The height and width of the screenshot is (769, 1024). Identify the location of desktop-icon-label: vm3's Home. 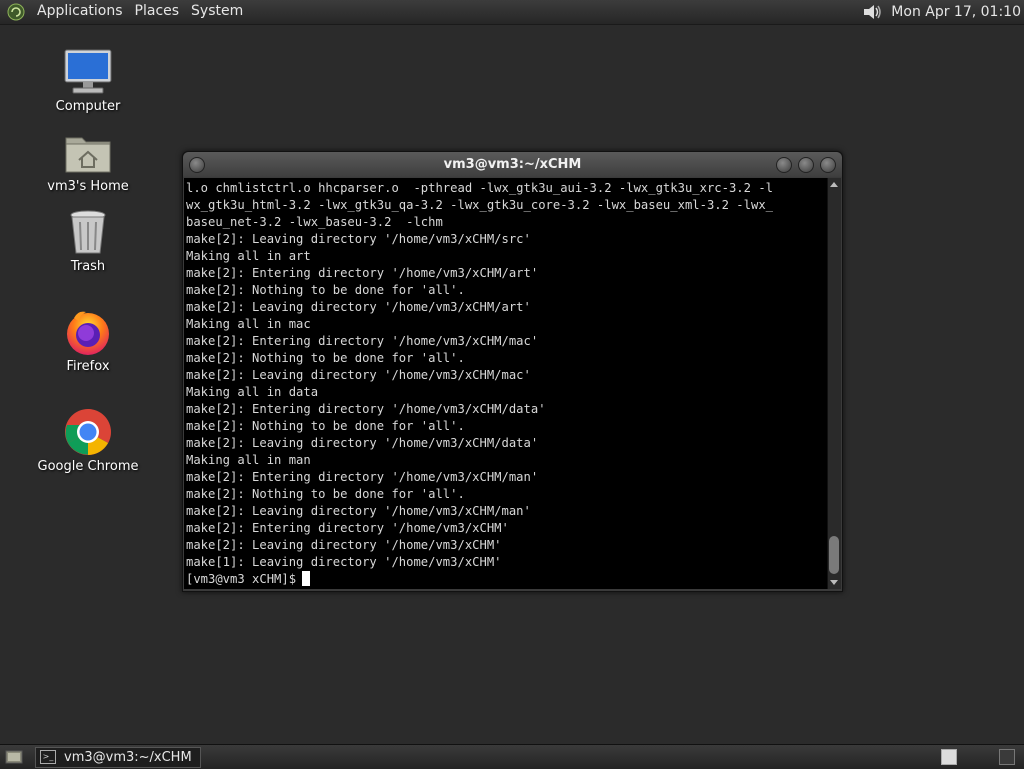
(88, 186).